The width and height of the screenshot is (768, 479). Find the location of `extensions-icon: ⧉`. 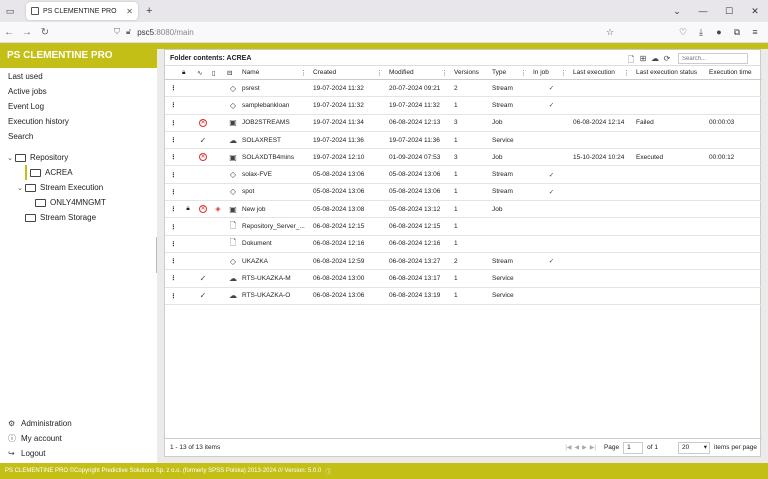

extensions-icon: ⧉ is located at coordinates (737, 32).